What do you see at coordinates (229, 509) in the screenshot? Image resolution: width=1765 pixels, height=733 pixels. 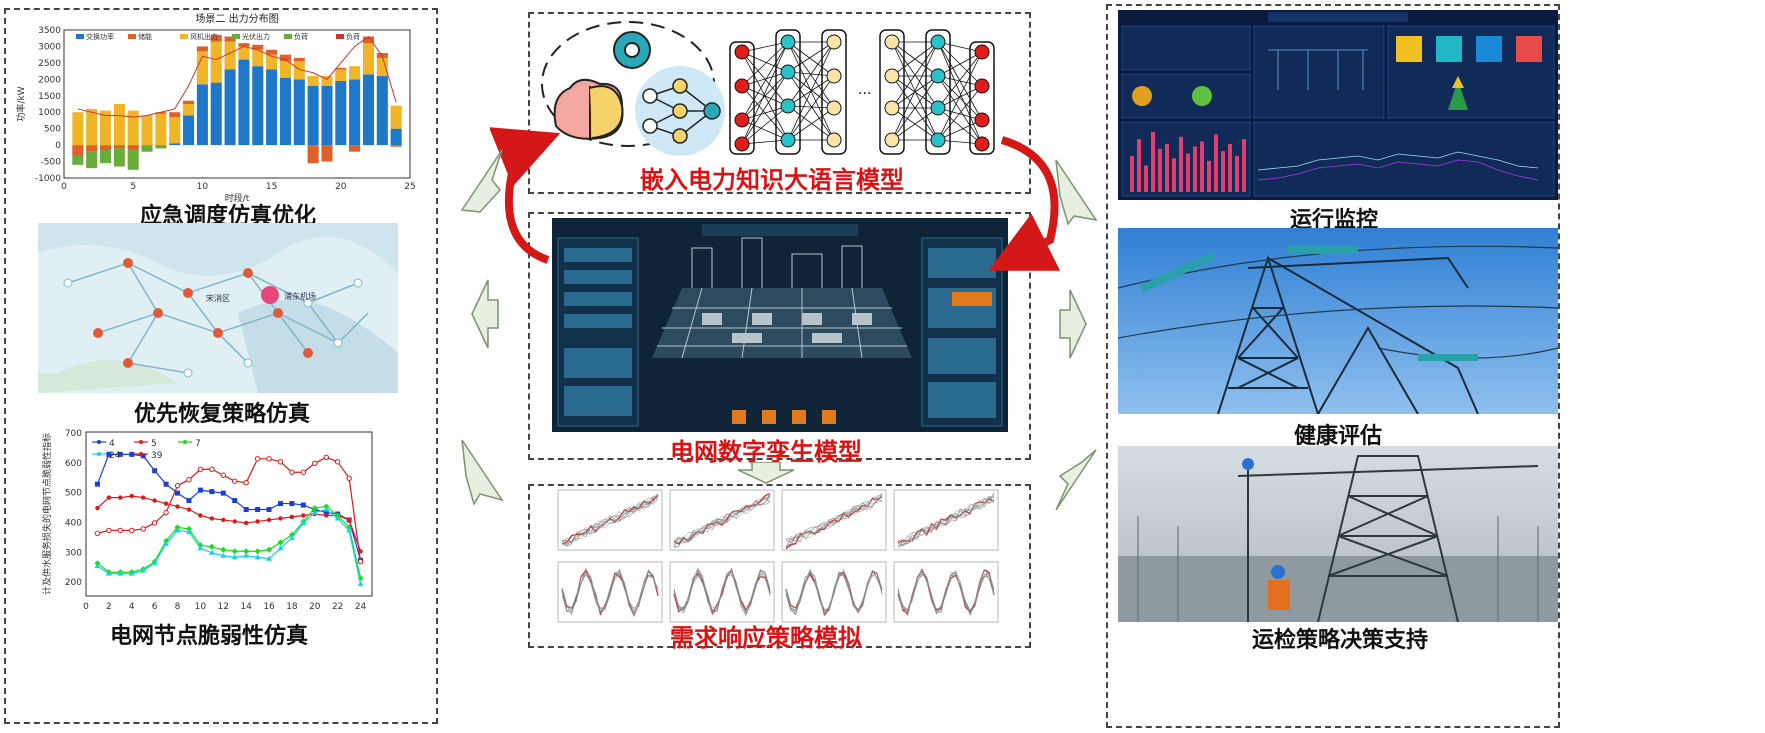 I see `series-line` at bounding box center [229, 509].